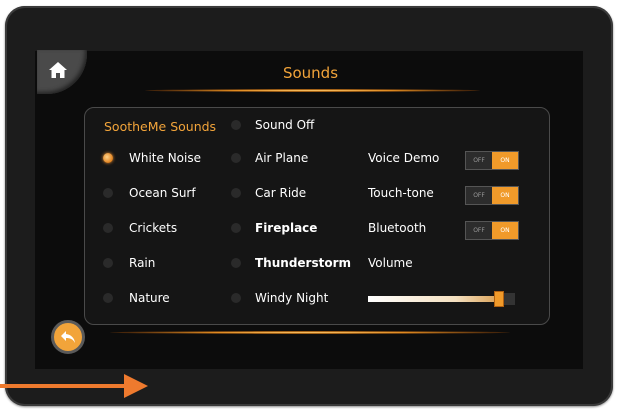 This screenshot has width=621, height=410. Describe the element at coordinates (499, 299) in the screenshot. I see `volume-slider-thumb` at that location.